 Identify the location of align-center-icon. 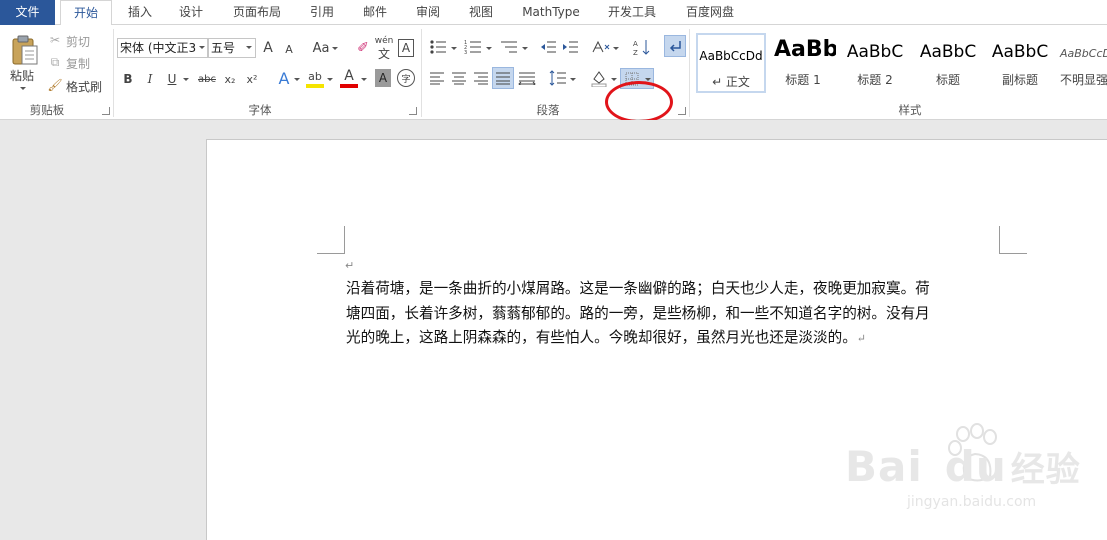
(459, 78).